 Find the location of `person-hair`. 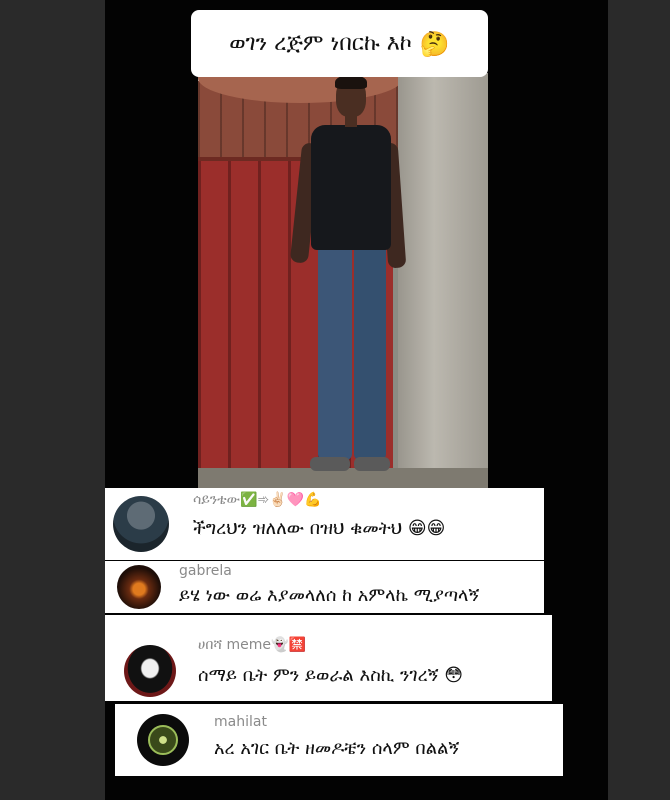

person-hair is located at coordinates (351, 82).